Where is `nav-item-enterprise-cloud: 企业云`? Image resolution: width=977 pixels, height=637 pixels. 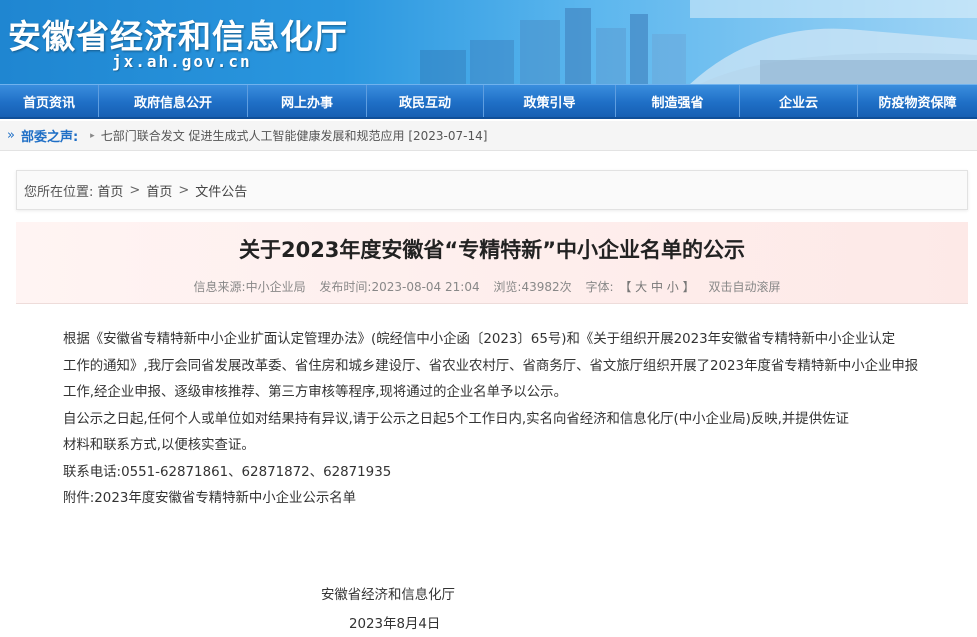 nav-item-enterprise-cloud: 企业云 is located at coordinates (799, 101).